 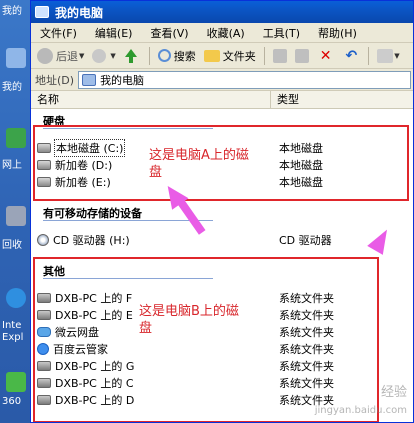 What do you see at coordinates (156, 172) in the screenshot?
I see `annotation-text-a-line2: 盘` at bounding box center [156, 172].